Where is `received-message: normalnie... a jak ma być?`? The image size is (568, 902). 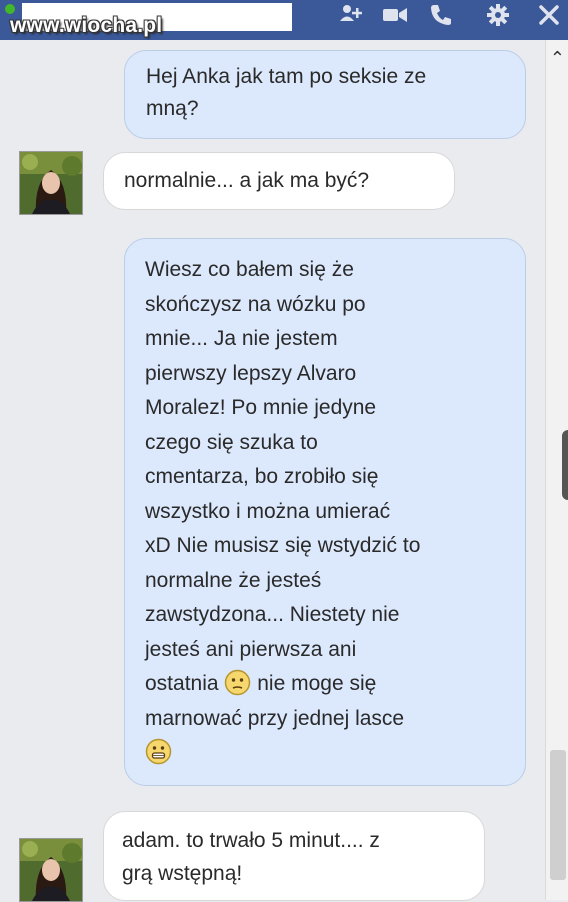
received-message: normalnie... a jak ma być? is located at coordinates (279, 181).